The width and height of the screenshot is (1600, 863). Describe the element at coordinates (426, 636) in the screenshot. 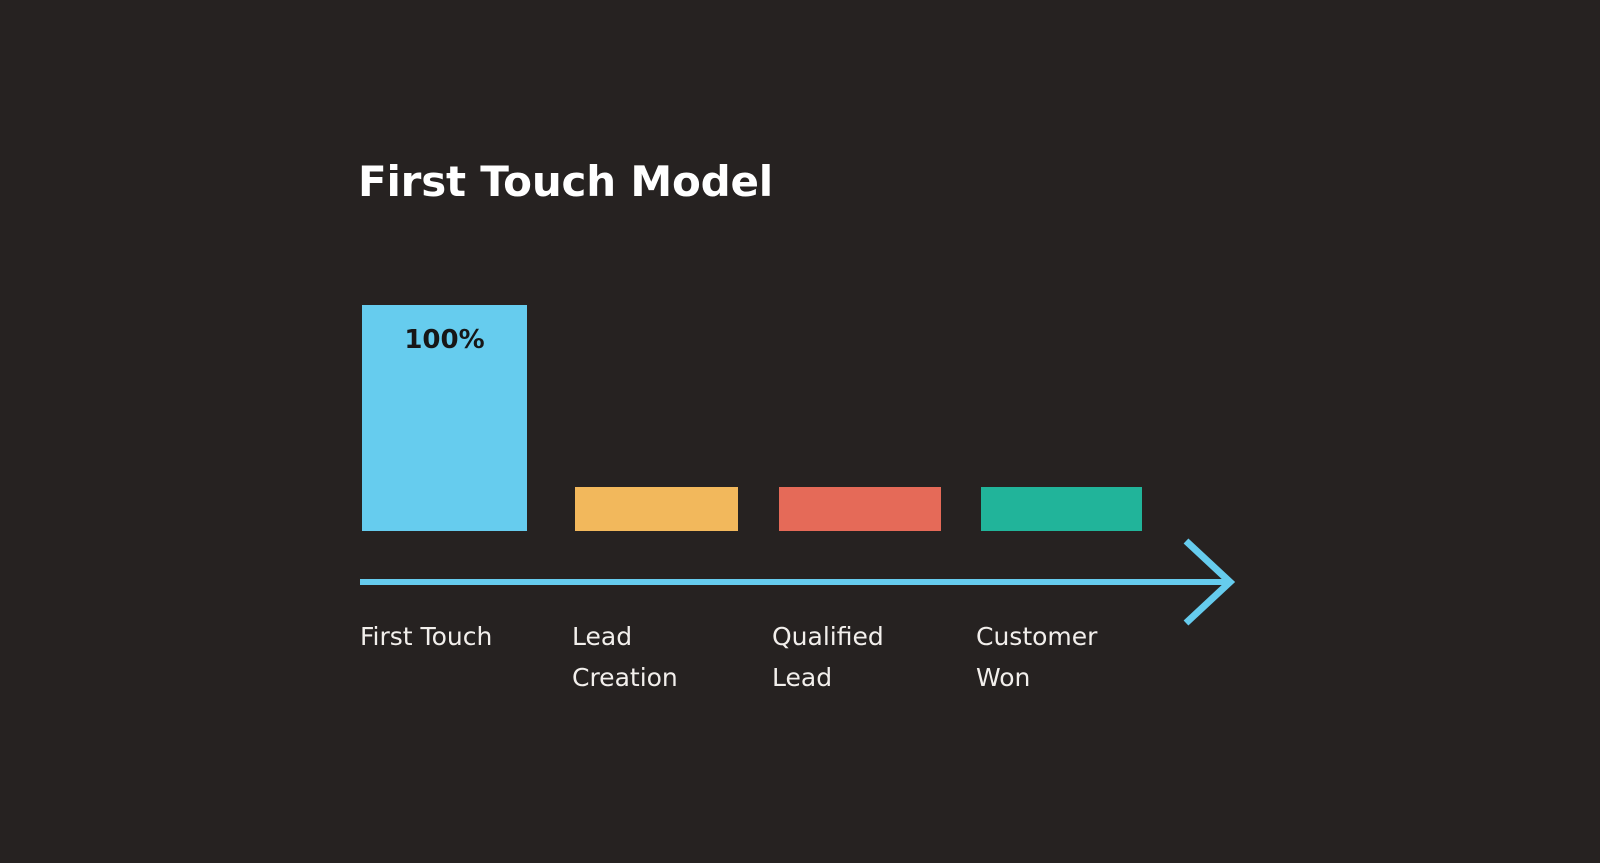

I see `category-label-first-touch: First Touch` at that location.